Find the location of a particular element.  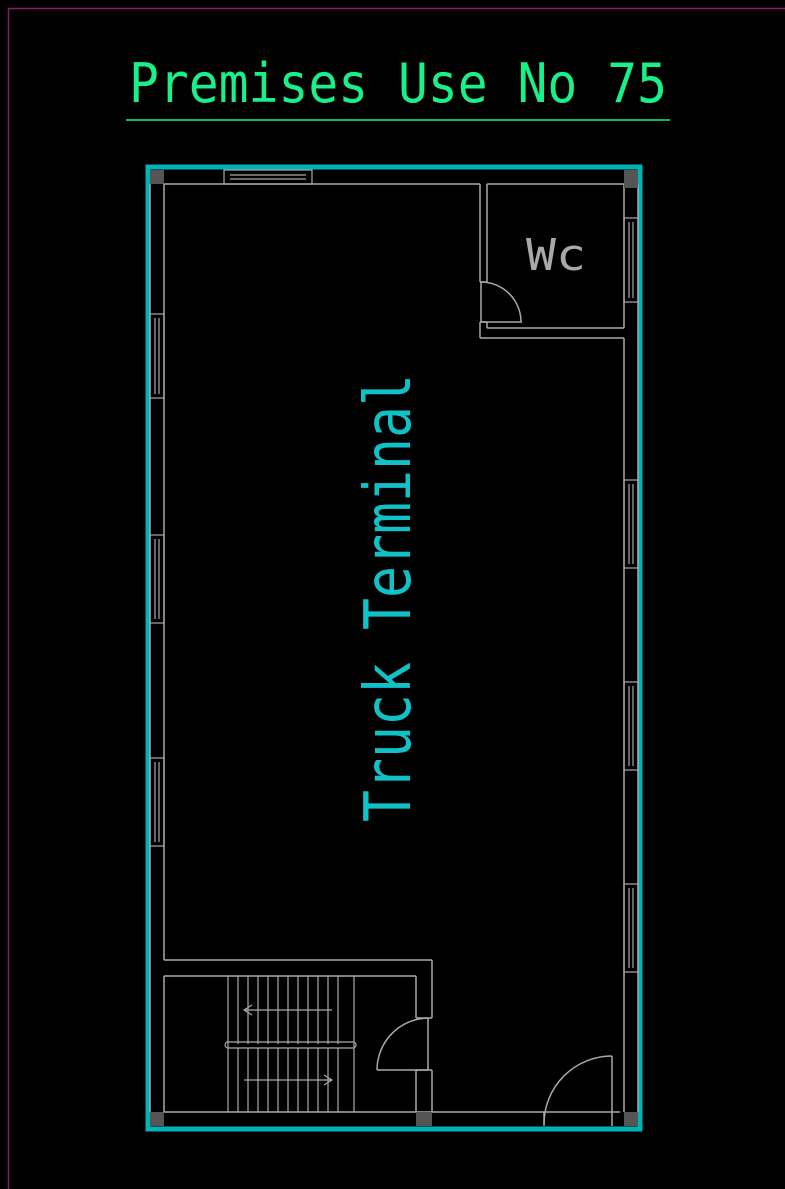

windows-right-wall is located at coordinates (631, 595).